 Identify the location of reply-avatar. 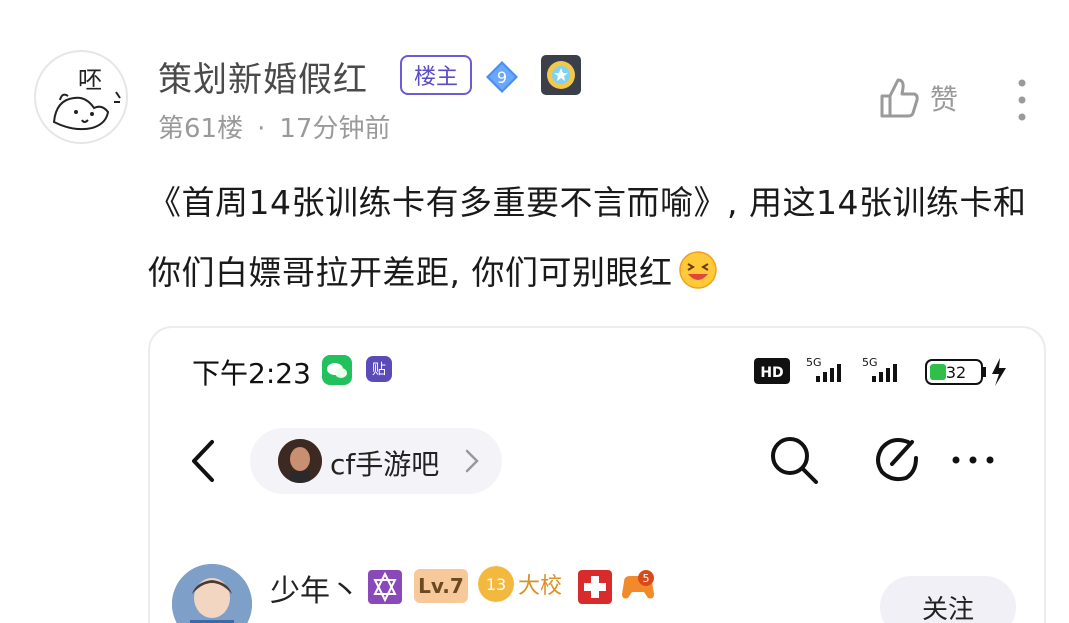
(212, 593).